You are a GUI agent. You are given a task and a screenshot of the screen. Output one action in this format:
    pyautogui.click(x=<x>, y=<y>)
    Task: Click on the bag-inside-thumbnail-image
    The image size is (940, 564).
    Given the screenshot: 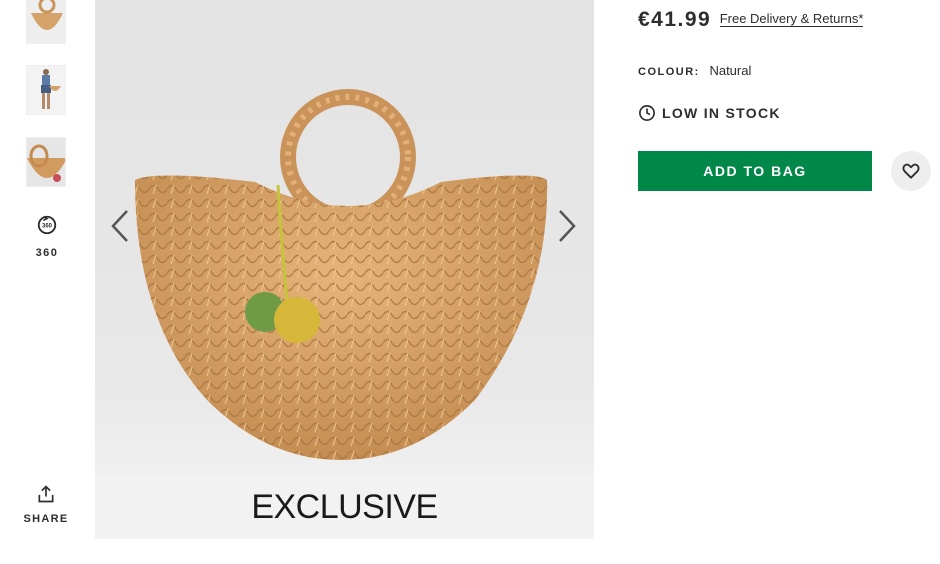 What is the action you would take?
    pyautogui.click(x=46, y=162)
    